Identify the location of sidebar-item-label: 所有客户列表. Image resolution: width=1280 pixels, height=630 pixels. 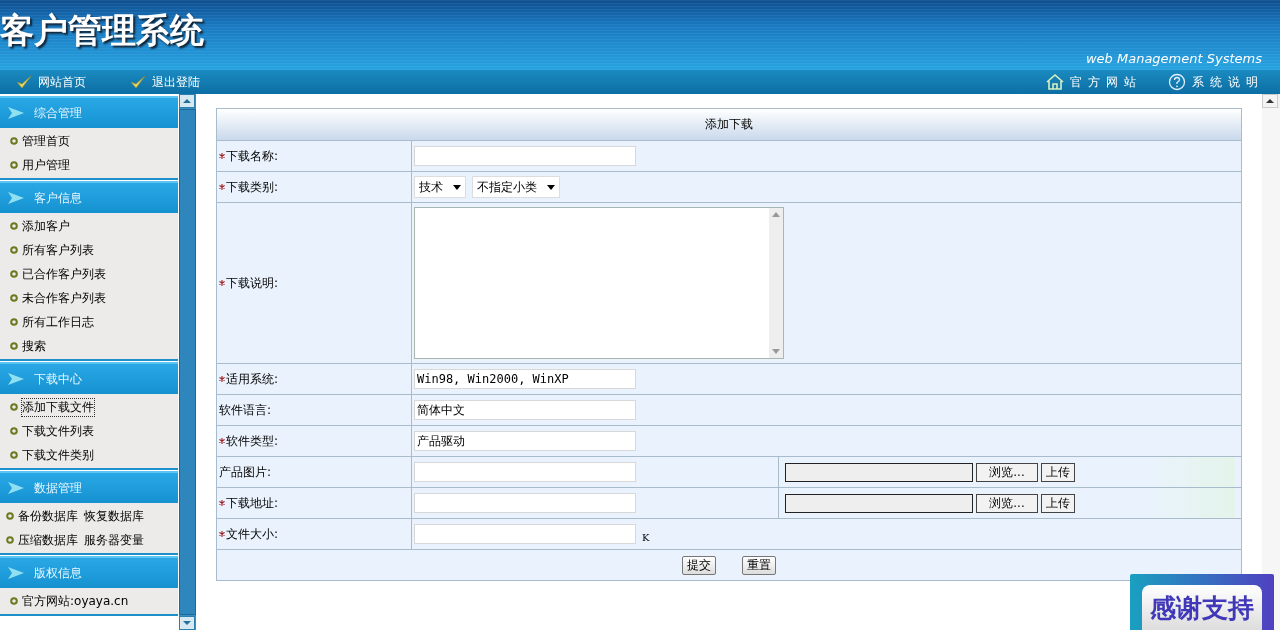
(58, 250).